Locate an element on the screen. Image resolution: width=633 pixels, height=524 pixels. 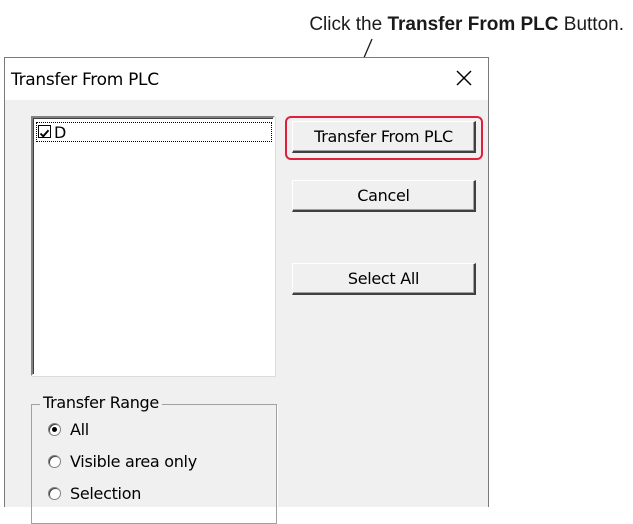
radio-label-selection: Selection is located at coordinates (106, 493).